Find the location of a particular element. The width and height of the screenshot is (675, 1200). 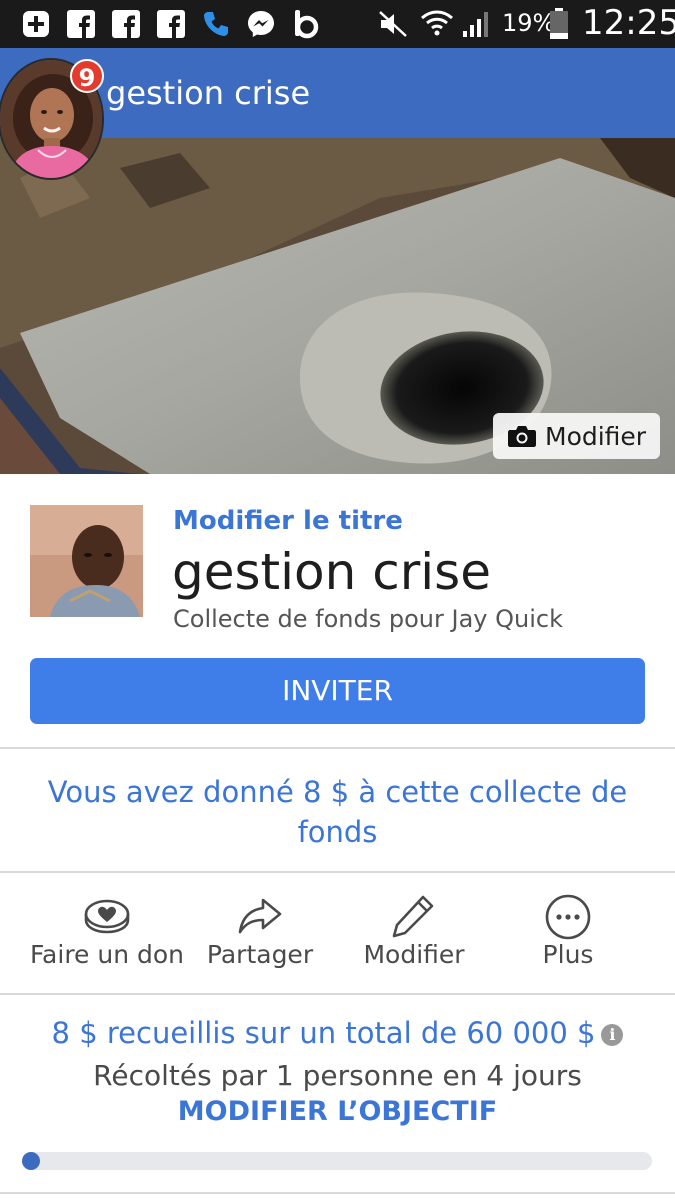

donate-label: Faire un don is located at coordinates (107, 954).